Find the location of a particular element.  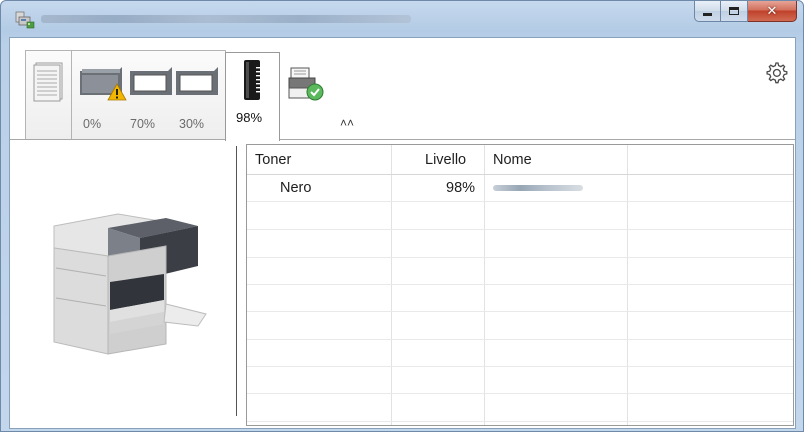

tab-paper-trays: 0% 70% 30% is located at coordinates (148, 95).